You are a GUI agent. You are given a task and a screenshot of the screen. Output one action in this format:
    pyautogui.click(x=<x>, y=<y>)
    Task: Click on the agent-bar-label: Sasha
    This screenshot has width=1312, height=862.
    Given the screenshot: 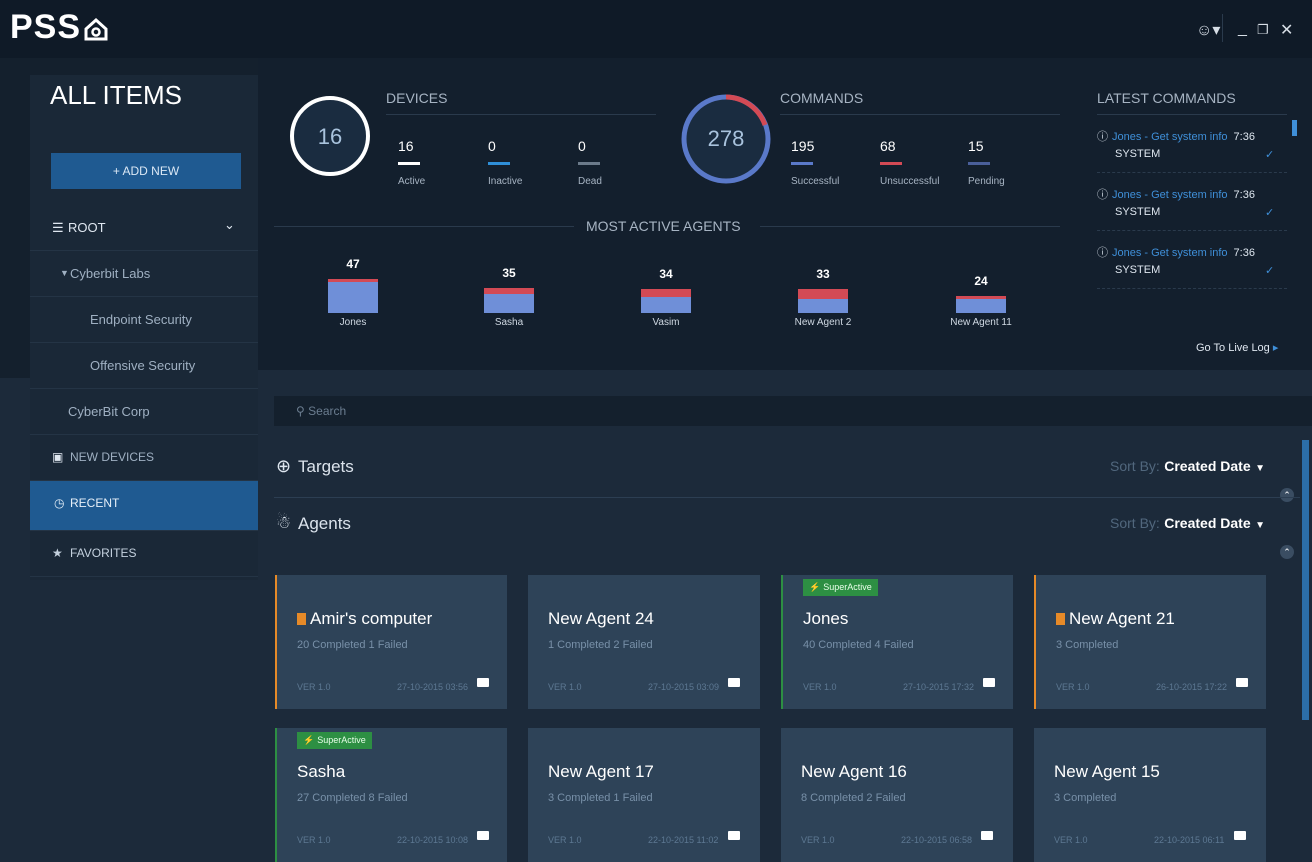 What is the action you would take?
    pyautogui.click(x=509, y=322)
    